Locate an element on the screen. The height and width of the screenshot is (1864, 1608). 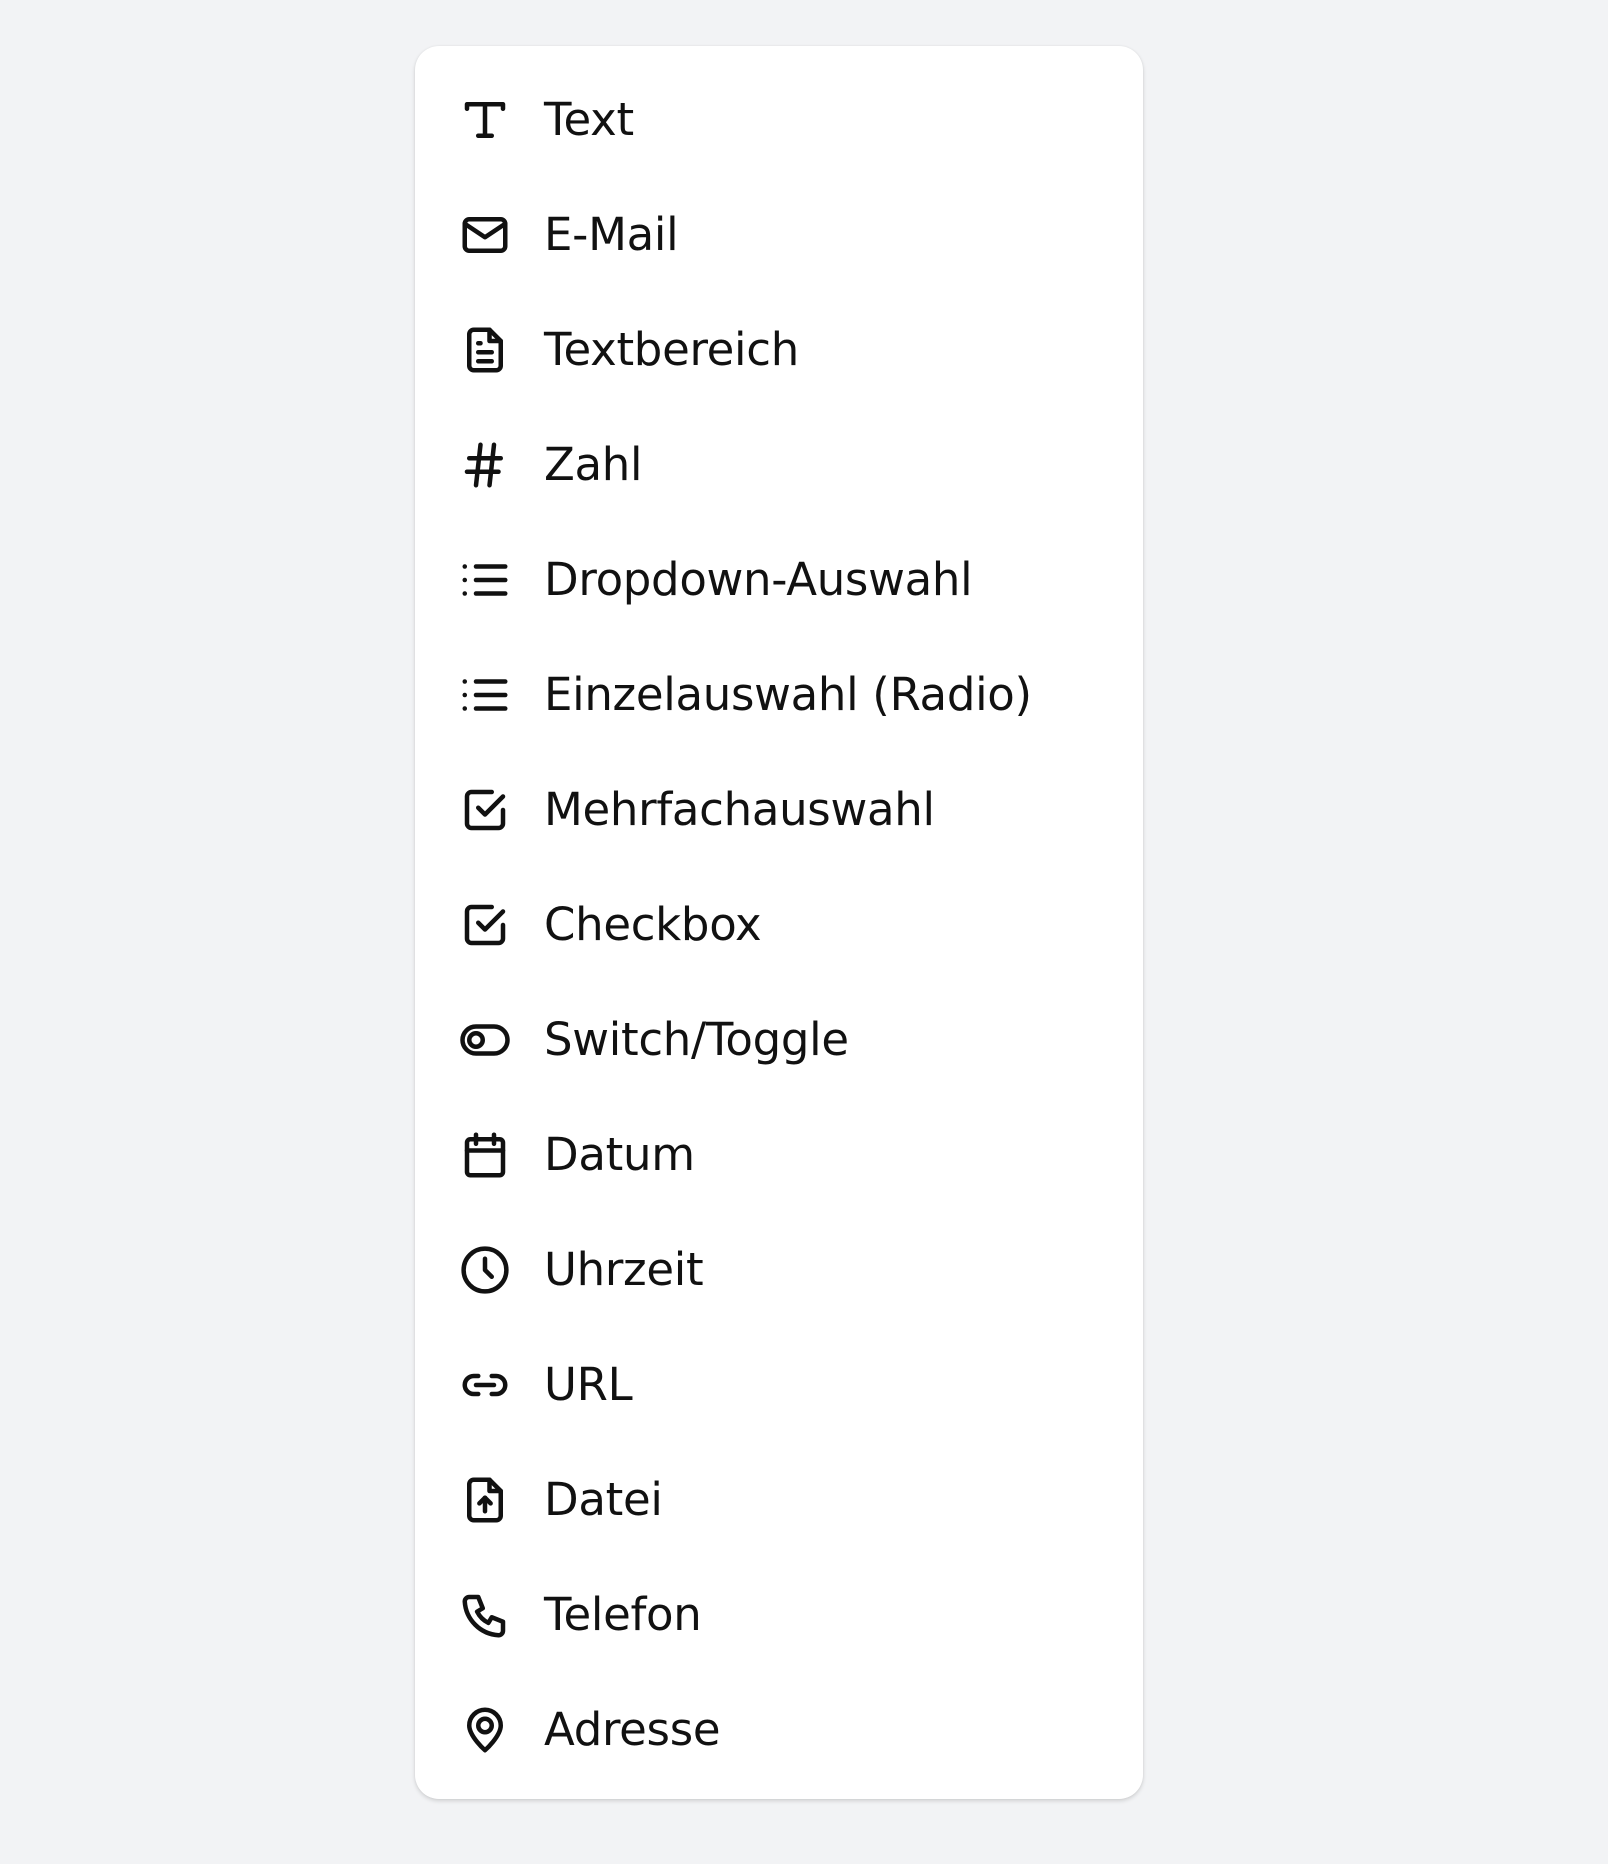
menu-item-checkbox: Checkbox is located at coordinates (779, 924).